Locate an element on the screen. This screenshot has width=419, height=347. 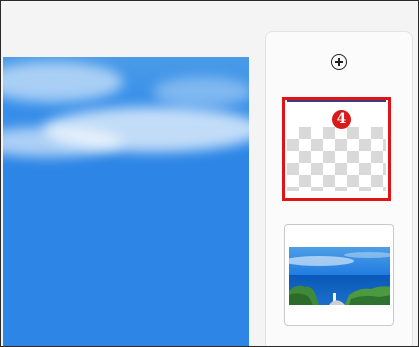
slide-top-edge is located at coordinates (336, 101).